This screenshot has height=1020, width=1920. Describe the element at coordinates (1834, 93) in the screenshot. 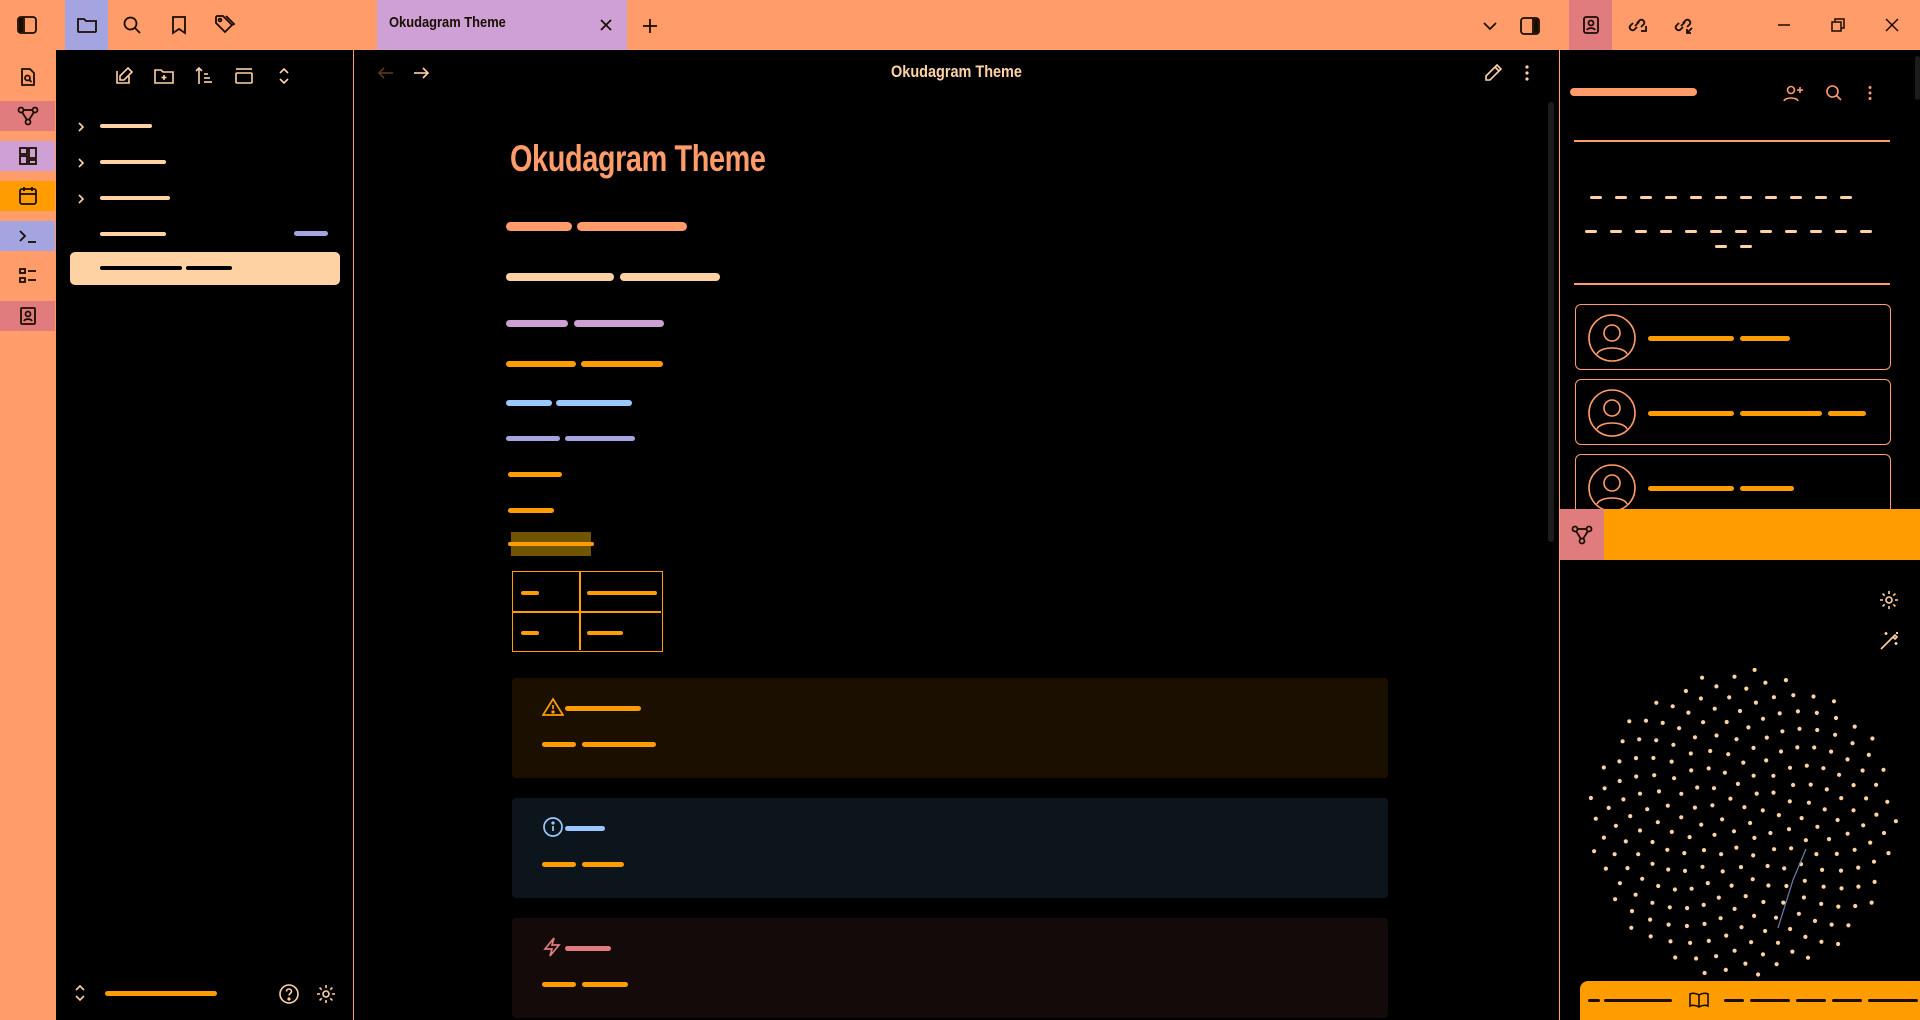

I see `search-icon` at that location.